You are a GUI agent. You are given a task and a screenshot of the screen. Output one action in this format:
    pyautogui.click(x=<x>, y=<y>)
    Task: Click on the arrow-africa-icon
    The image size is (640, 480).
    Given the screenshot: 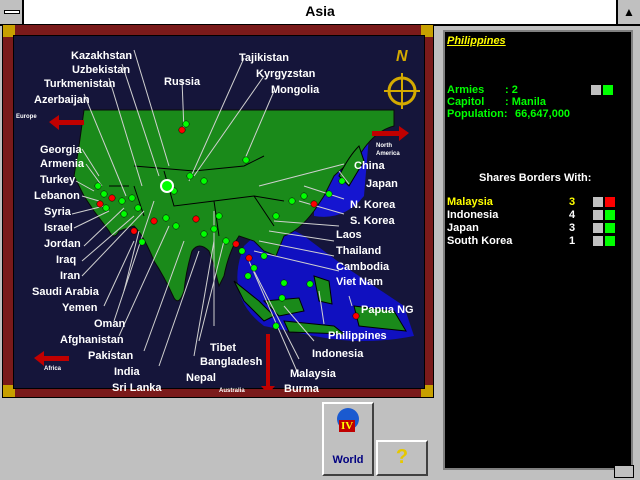 What is the action you would take?
    pyautogui.click(x=51, y=358)
    